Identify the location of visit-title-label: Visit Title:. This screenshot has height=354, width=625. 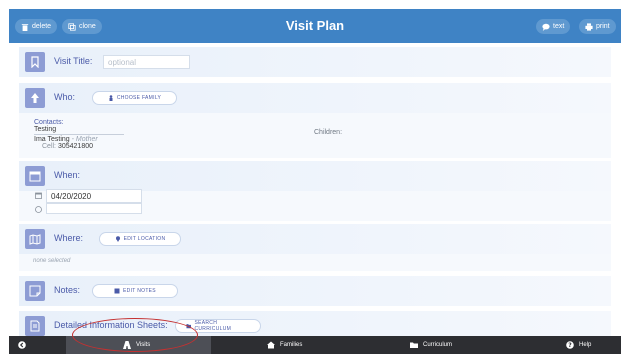
(73, 61).